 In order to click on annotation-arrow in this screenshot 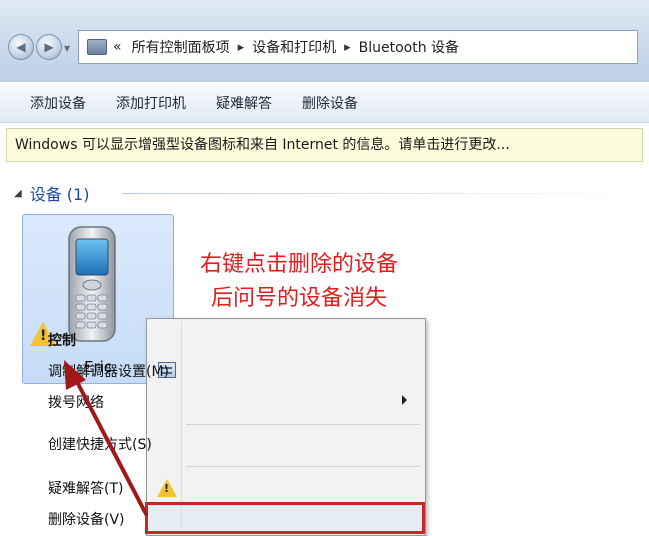, I will do `click(106, 438)`.